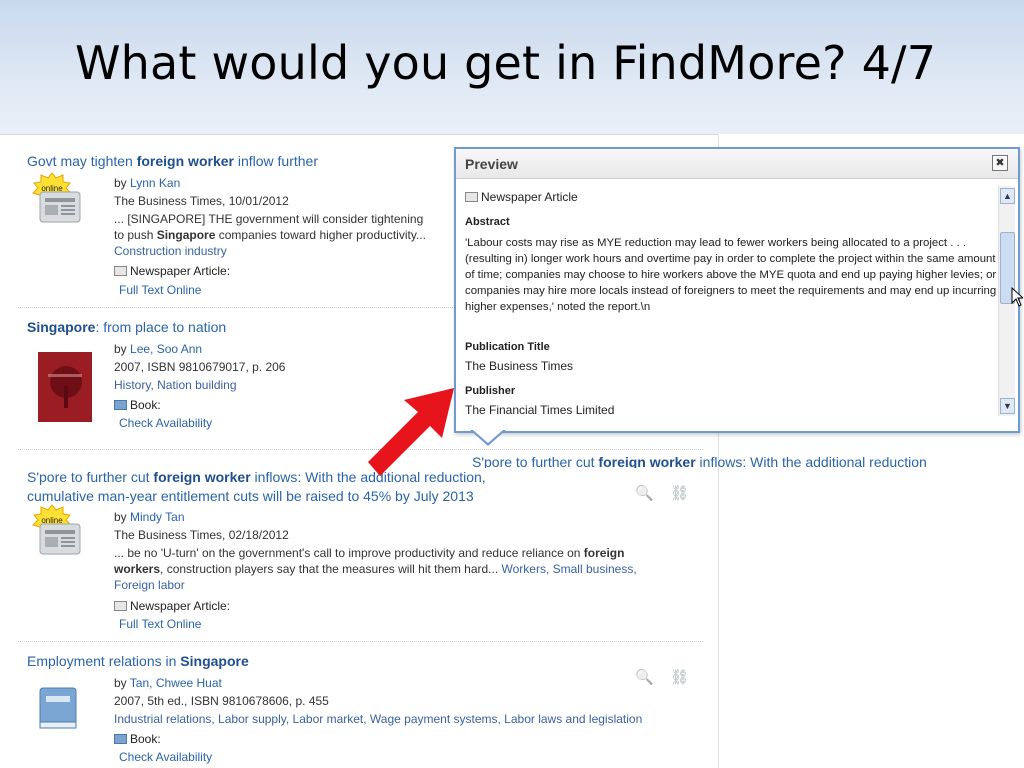 The image size is (1024, 768). I want to click on book-icon, so click(58, 708).